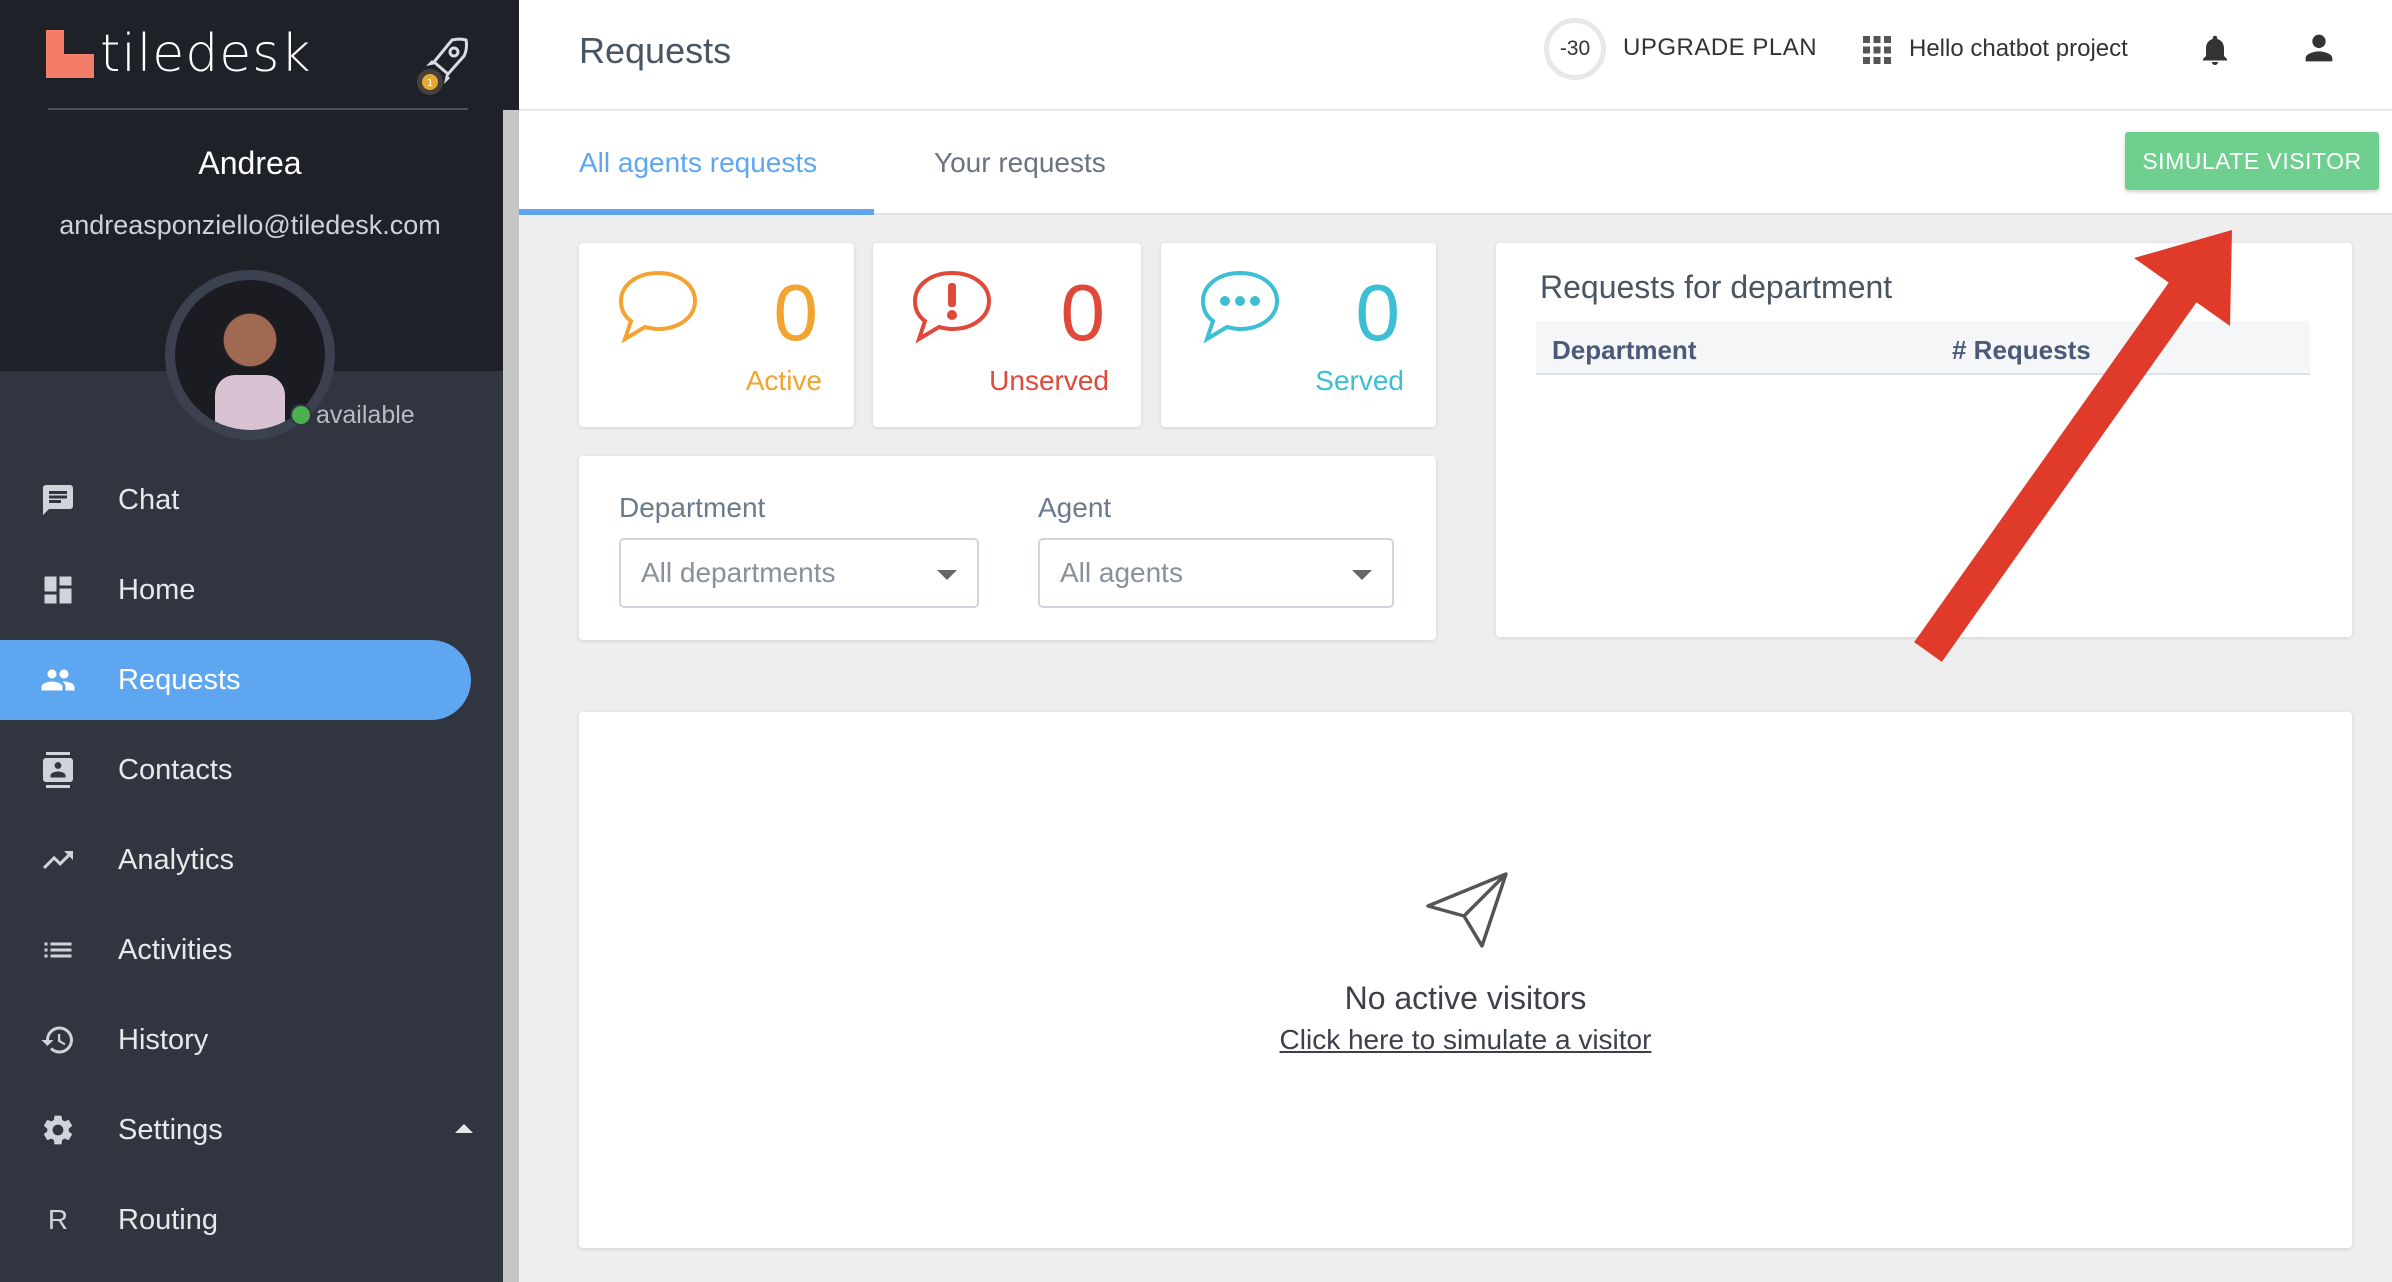  Describe the element at coordinates (149, 499) in the screenshot. I see `sidebar-item-label: Chat` at that location.